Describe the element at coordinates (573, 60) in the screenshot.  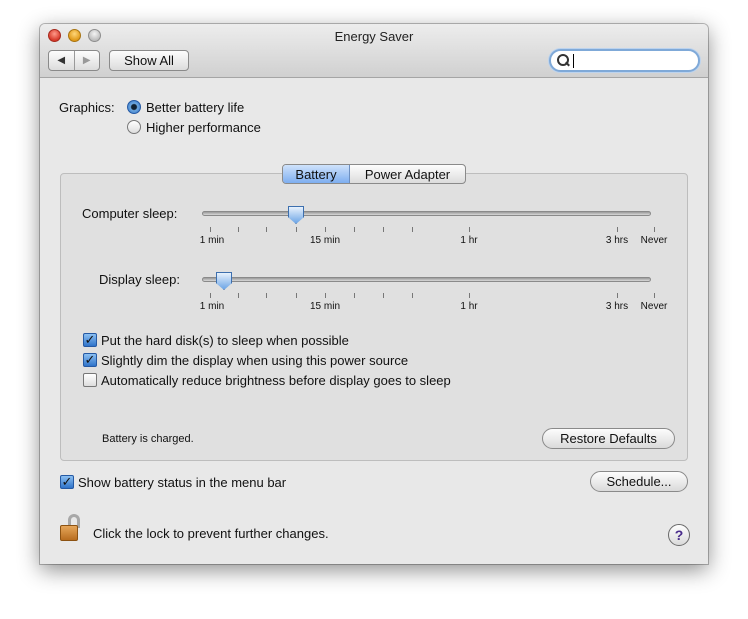
I see `text-caret` at that location.